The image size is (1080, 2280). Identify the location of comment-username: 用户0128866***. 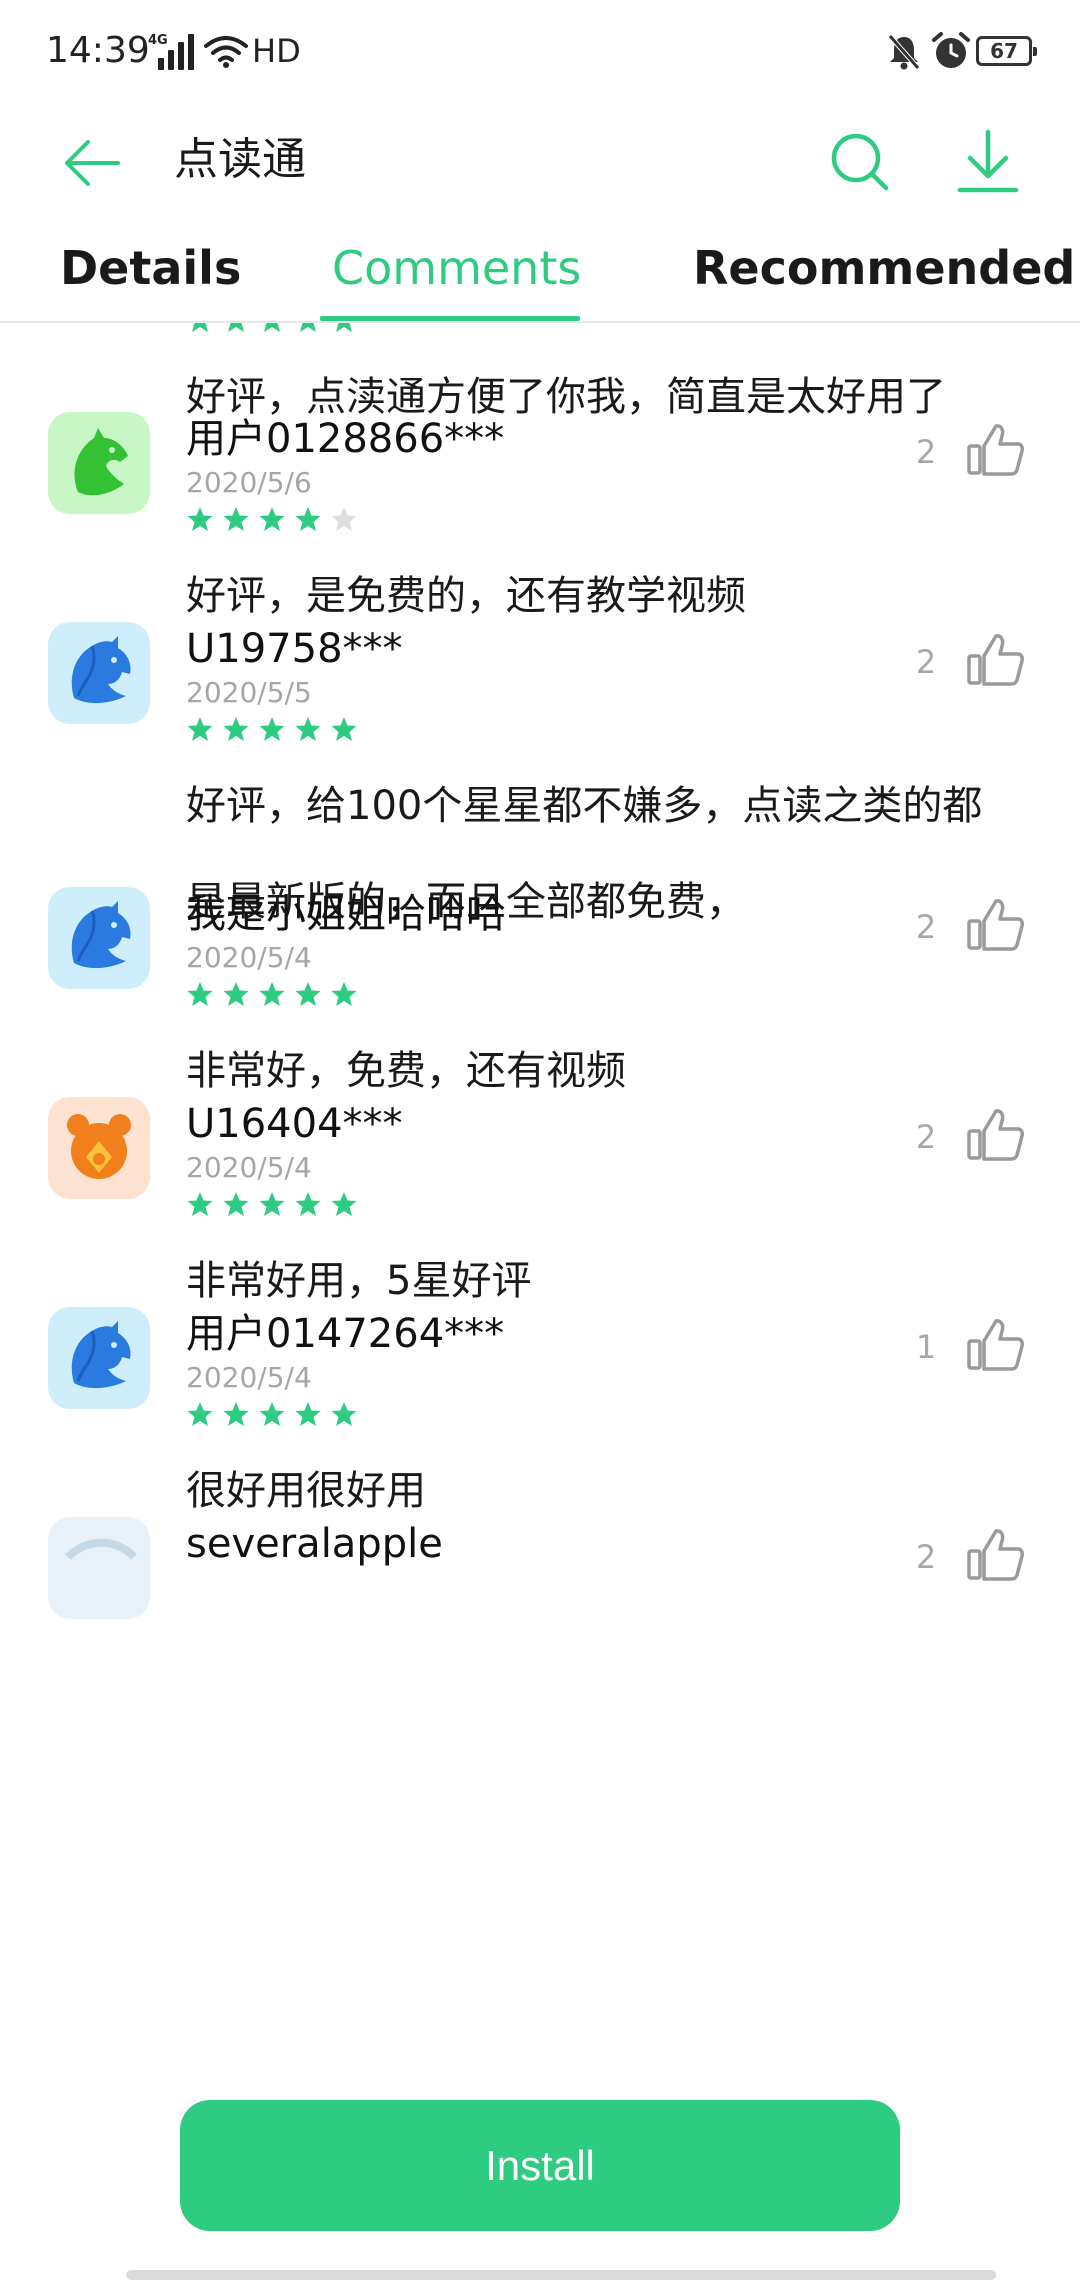
(345, 439).